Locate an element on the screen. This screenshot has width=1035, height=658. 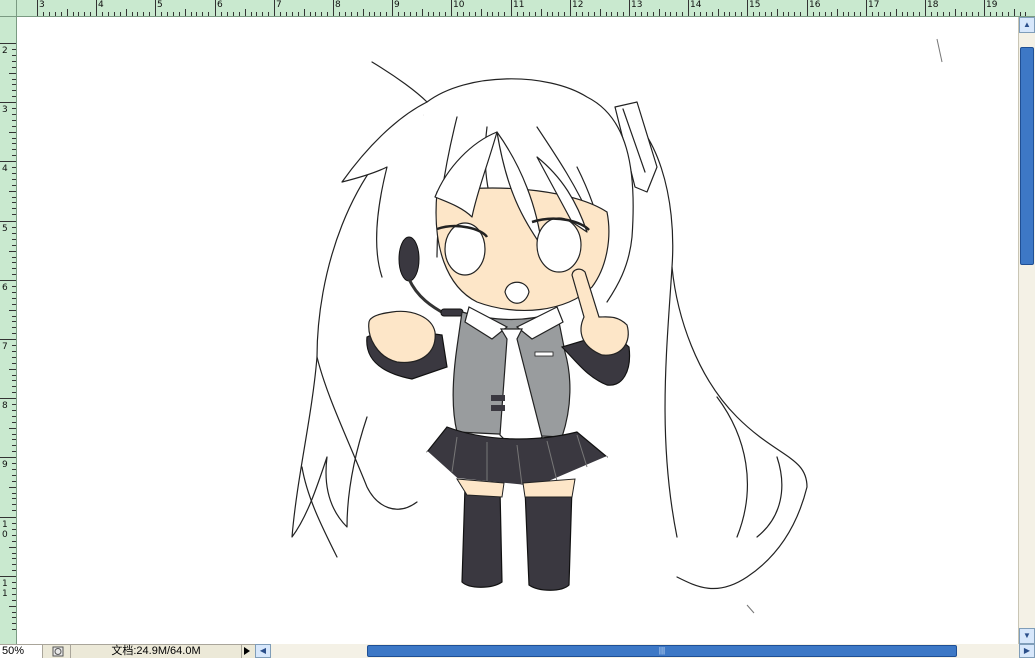
arrow-down-icon: ▼ is located at coordinates (1027, 636).